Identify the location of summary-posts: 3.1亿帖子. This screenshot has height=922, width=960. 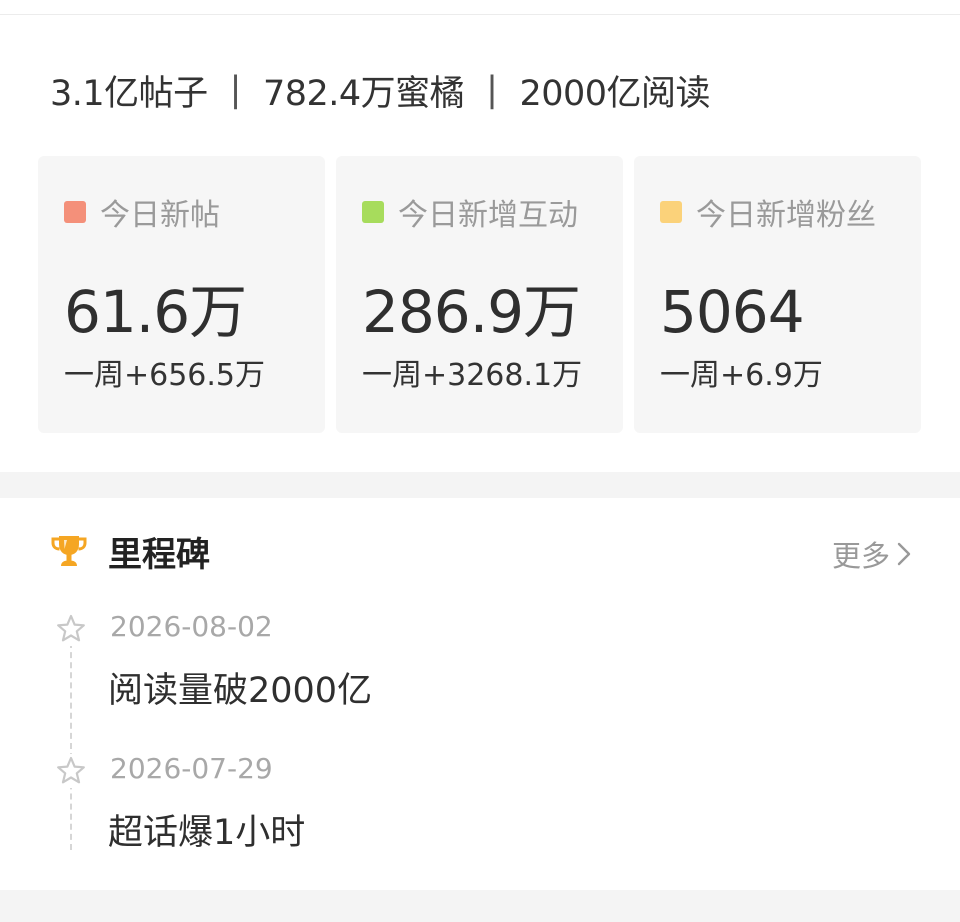
(129, 93).